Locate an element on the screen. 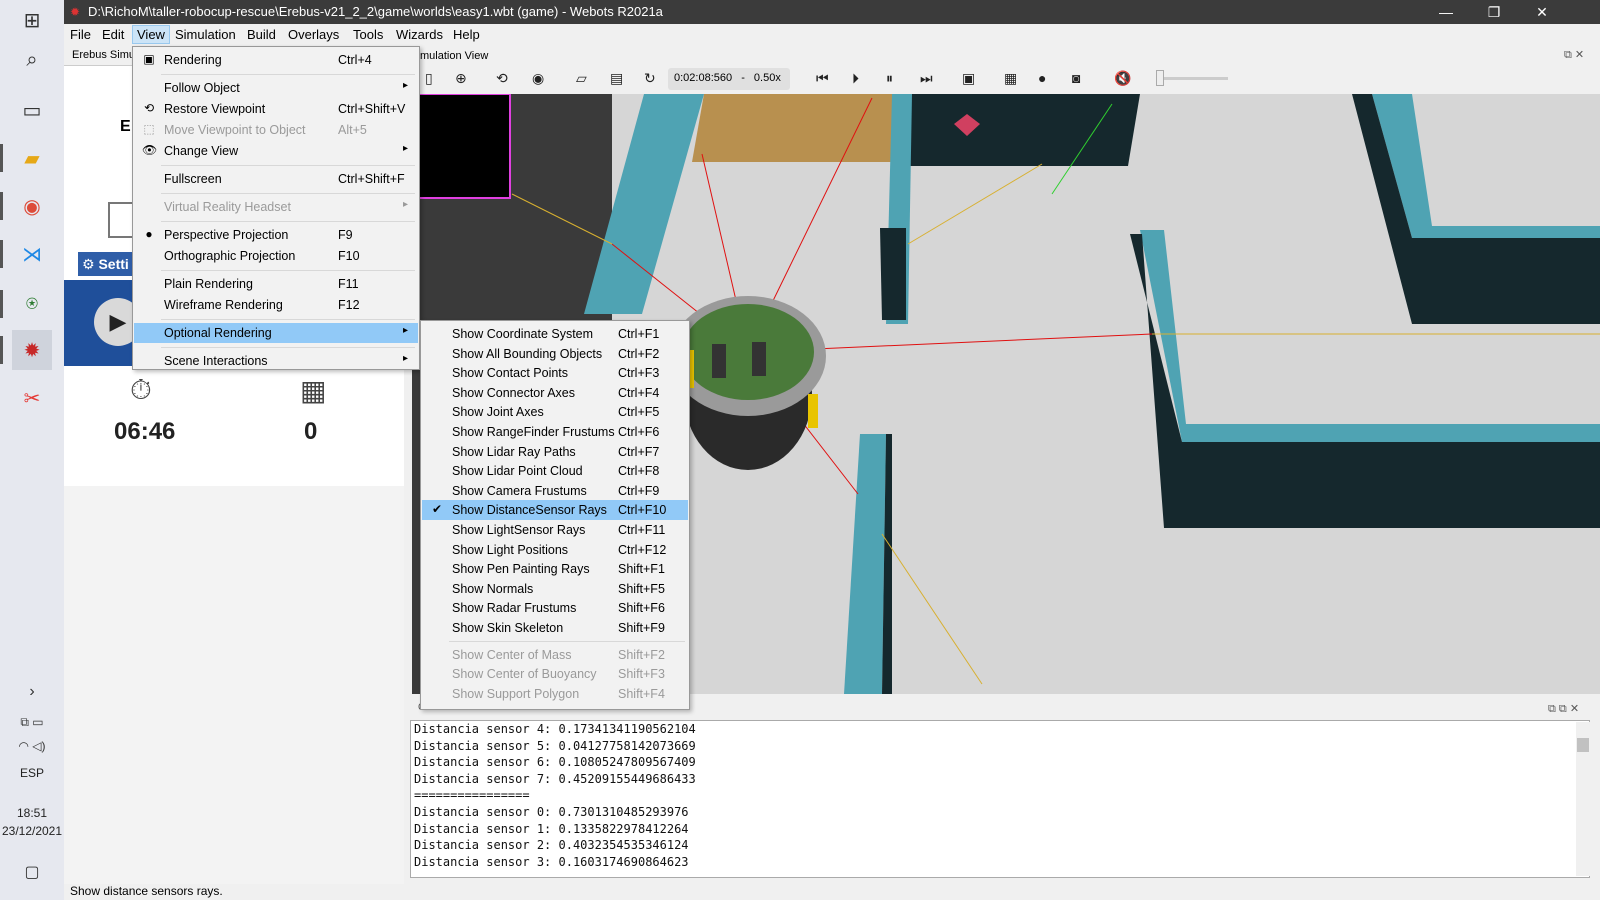  menu-item-show-lightsensor-rays: Show LightSensor Rays Ctrl+F11 is located at coordinates (555, 530).